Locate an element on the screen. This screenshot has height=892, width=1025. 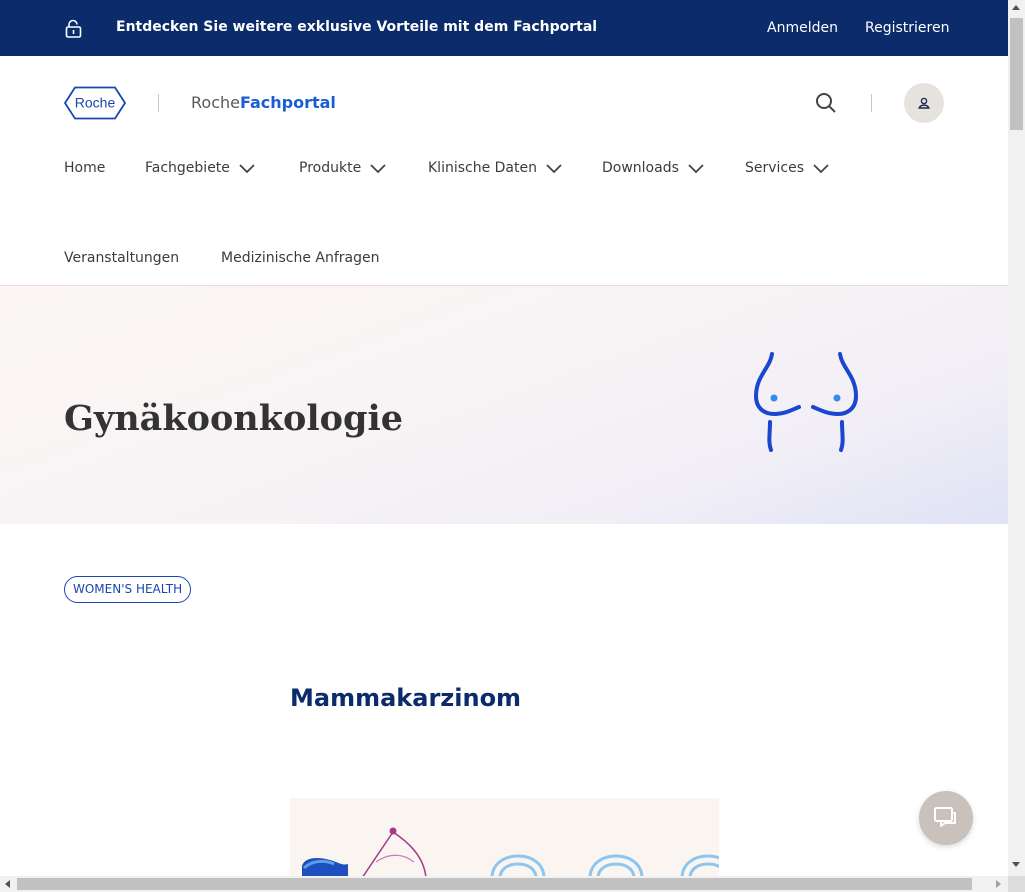
vertical-scroll-thumb is located at coordinates (1016, 74).